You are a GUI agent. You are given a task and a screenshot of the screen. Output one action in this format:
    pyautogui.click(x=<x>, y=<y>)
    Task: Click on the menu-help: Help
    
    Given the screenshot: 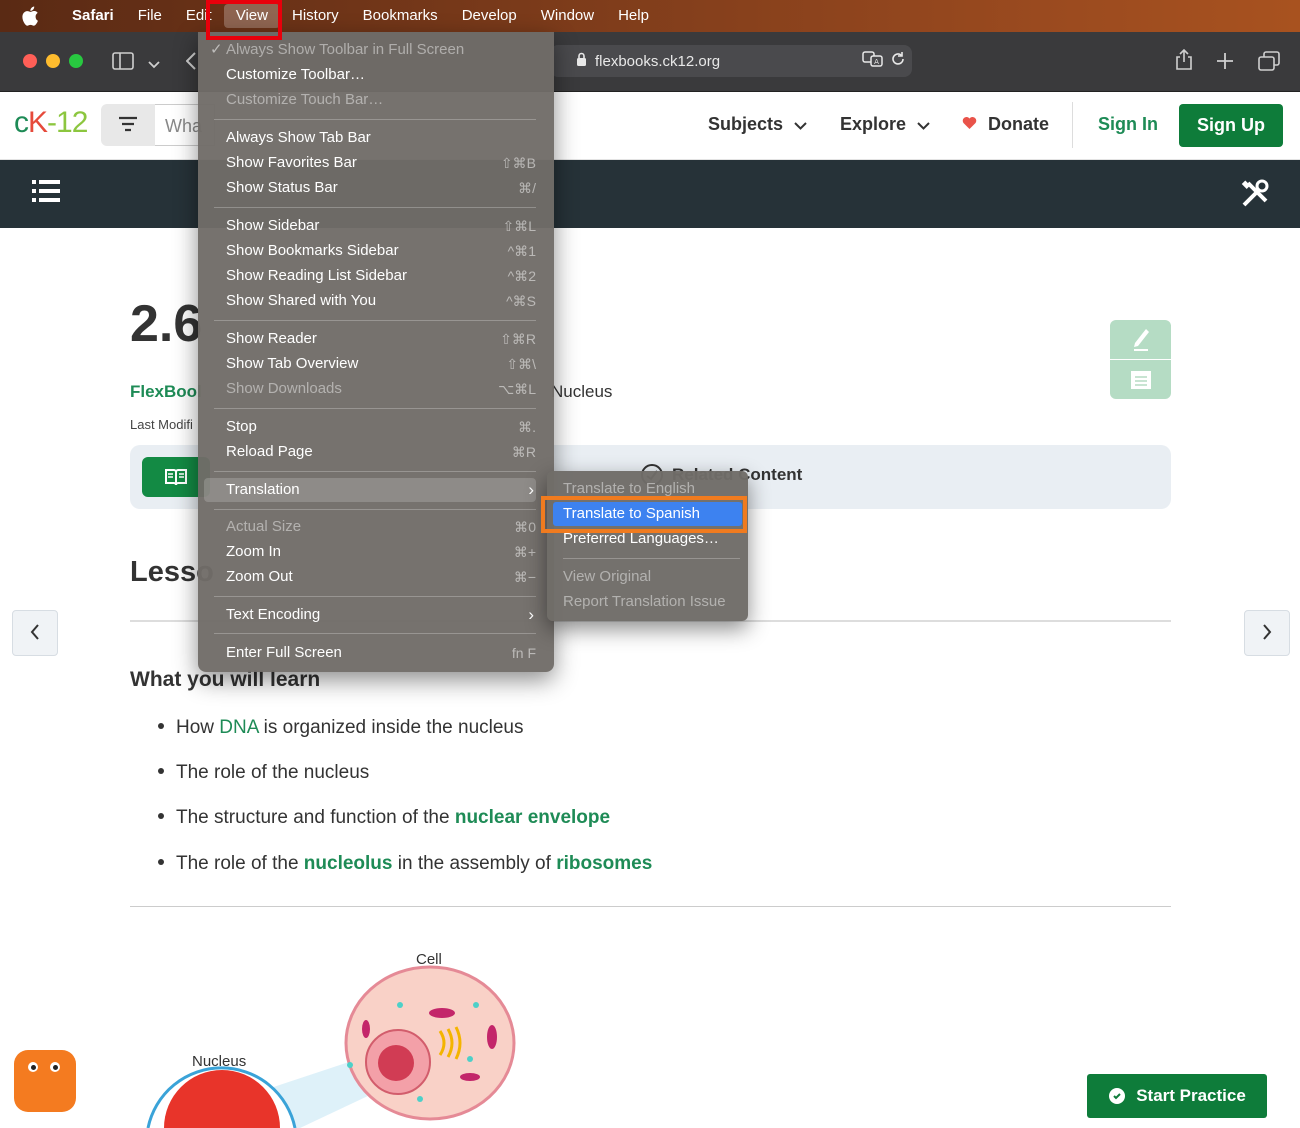 What is the action you would take?
    pyautogui.click(x=633, y=16)
    